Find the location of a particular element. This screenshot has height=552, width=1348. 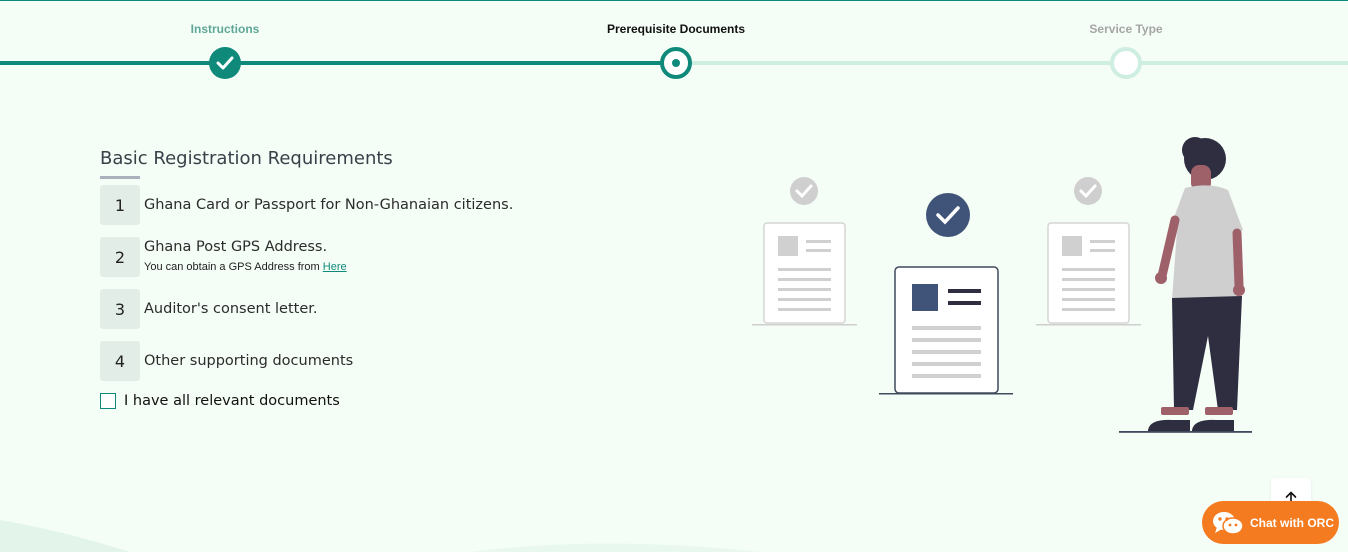

gps-address-link: Here is located at coordinates (335, 267).